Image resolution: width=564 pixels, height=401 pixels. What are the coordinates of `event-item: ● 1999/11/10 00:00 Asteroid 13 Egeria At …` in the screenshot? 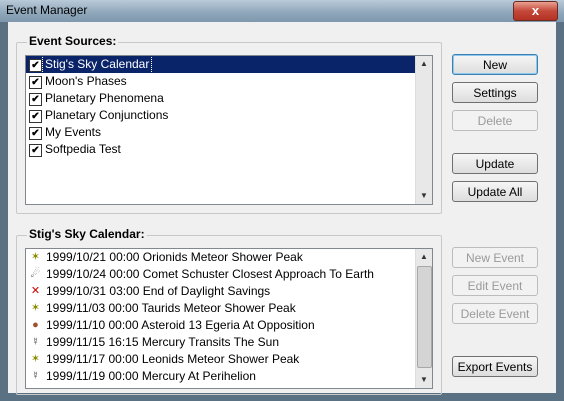 It's located at (229, 325).